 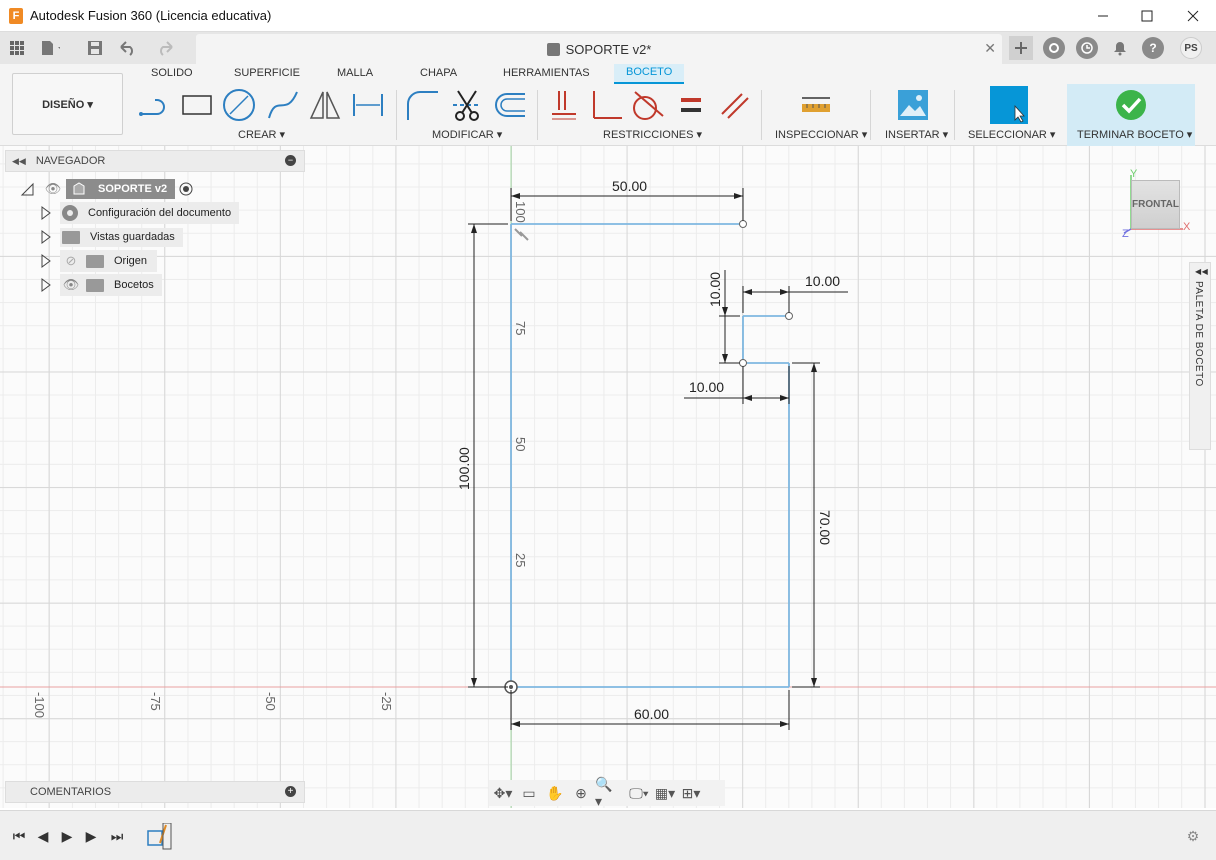 I want to click on fillet-tool-icon, so click(x=422, y=105).